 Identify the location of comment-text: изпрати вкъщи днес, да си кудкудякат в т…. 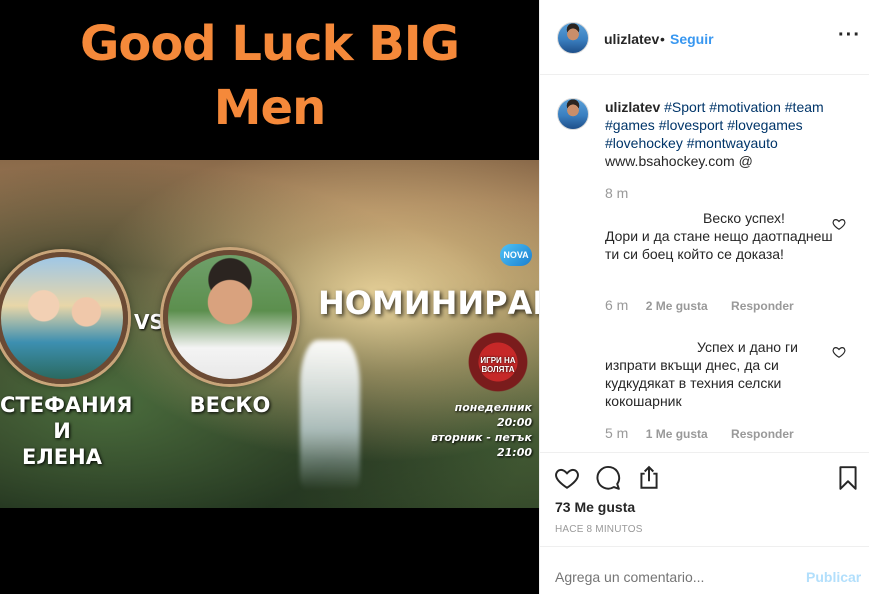
(693, 383).